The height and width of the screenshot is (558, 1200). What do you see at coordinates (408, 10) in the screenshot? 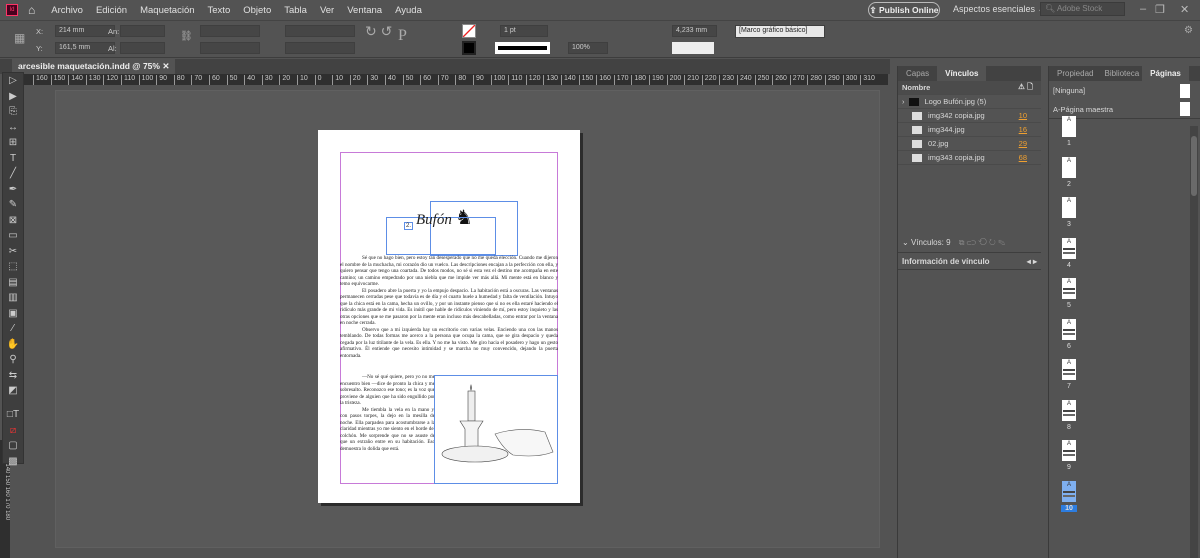
I see `menu-ayuda: Ayuda` at bounding box center [408, 10].